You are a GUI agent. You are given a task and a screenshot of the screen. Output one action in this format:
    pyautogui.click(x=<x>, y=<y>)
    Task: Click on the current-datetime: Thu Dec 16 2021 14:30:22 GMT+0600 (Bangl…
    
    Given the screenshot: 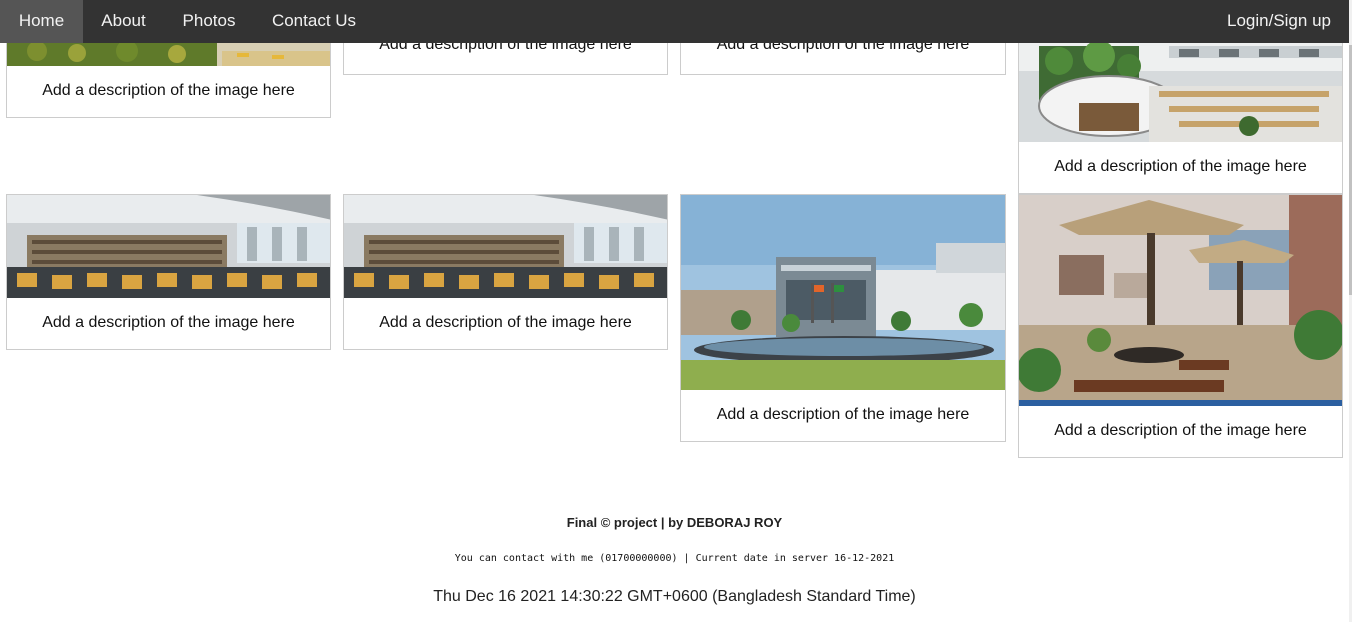 What is the action you would take?
    pyautogui.click(x=674, y=596)
    